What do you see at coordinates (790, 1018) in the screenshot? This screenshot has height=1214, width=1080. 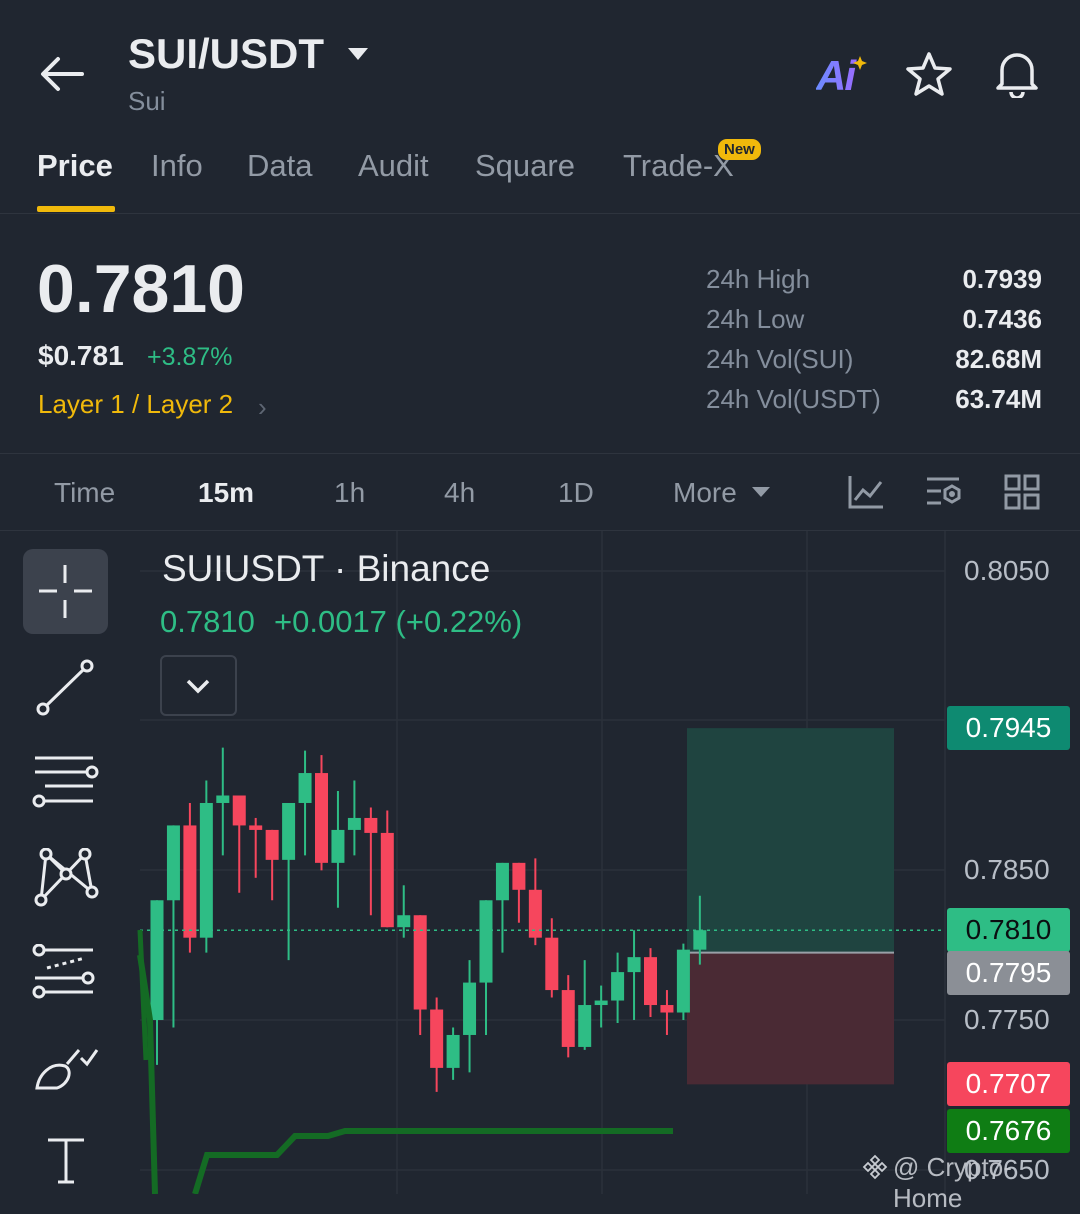 I see `loss-zone` at bounding box center [790, 1018].